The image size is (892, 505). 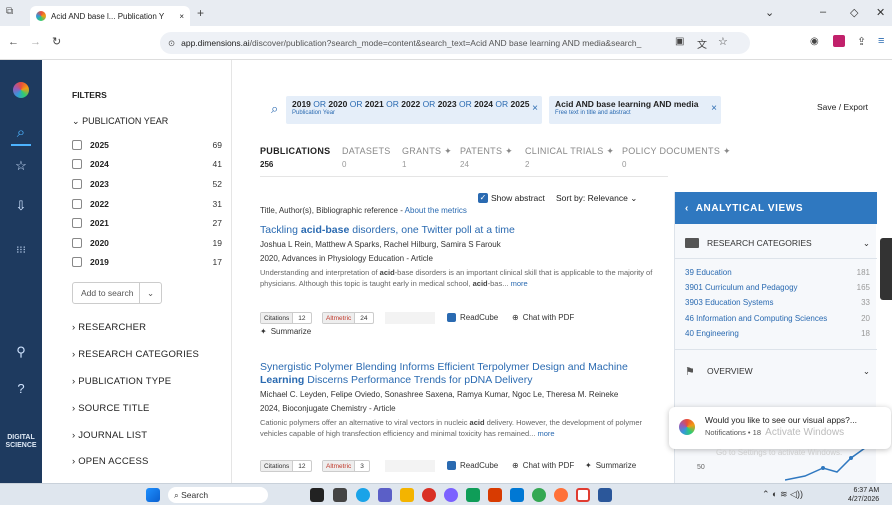 What do you see at coordinates (366, 151) in the screenshot?
I see `tab-datasets: DATASETS` at bounding box center [366, 151].